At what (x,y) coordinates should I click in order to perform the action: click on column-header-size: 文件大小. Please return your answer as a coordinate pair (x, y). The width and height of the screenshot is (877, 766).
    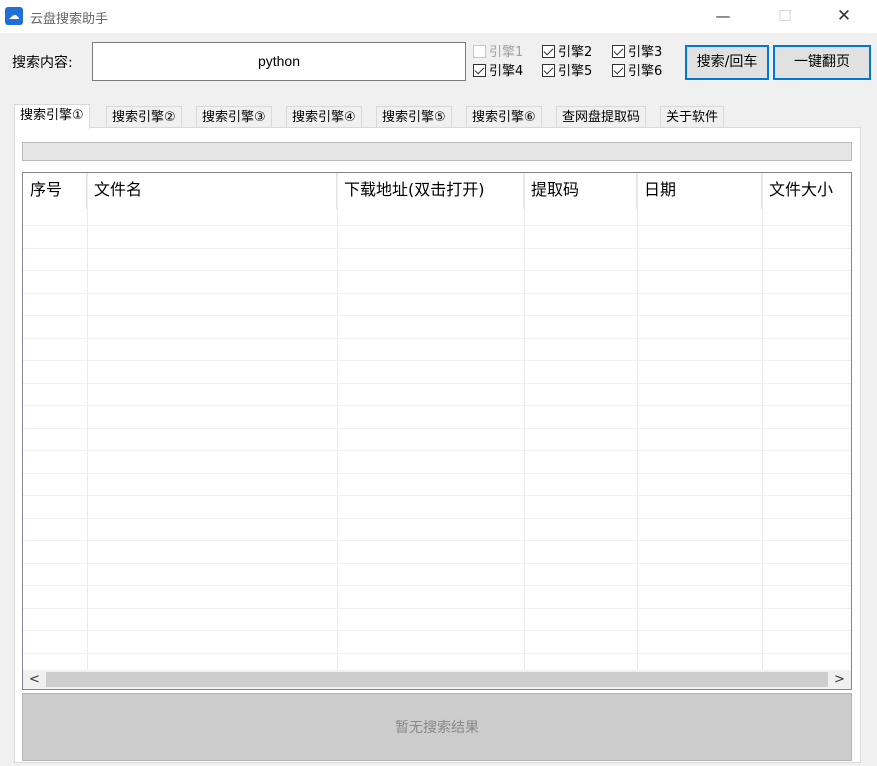
    Looking at the image, I should click on (806, 191).